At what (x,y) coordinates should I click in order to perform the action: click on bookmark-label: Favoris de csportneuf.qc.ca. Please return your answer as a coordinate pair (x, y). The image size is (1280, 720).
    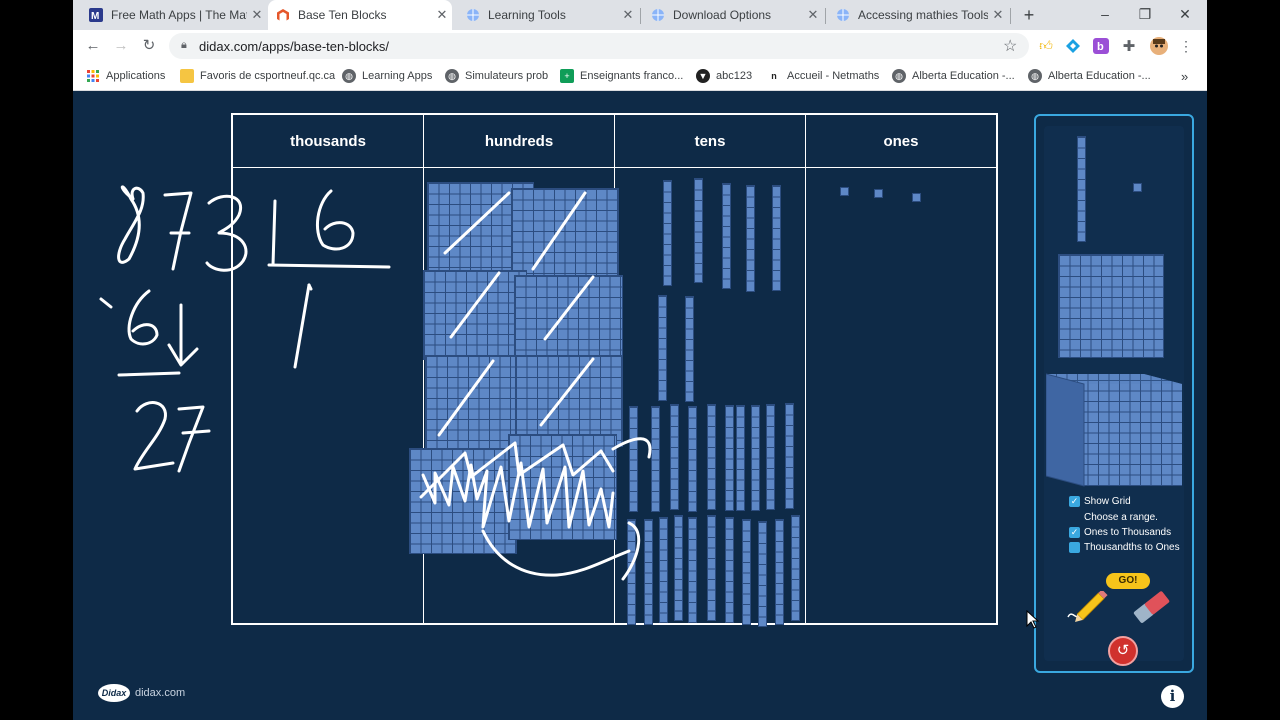
    Looking at the image, I should click on (268, 76).